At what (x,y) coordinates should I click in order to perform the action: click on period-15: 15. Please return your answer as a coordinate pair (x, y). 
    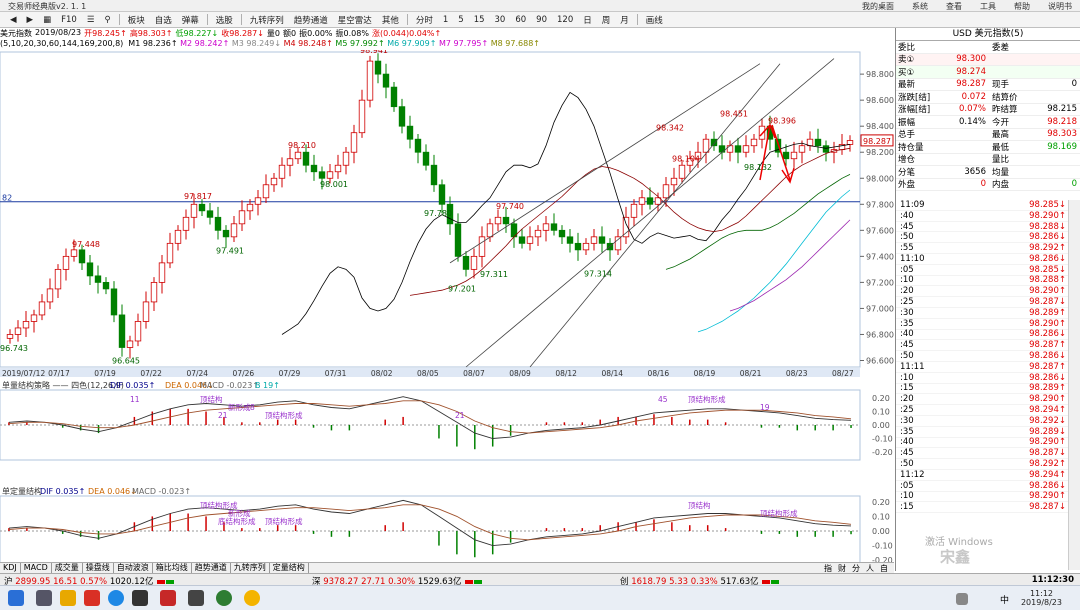
    Looking at the image, I should click on (479, 20).